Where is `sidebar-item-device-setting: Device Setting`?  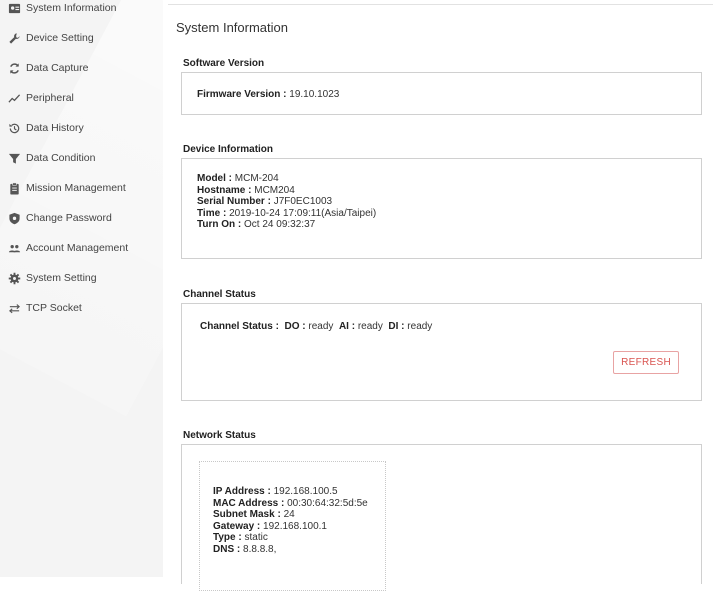
sidebar-item-device-setting: Device Setting is located at coordinates (81, 38).